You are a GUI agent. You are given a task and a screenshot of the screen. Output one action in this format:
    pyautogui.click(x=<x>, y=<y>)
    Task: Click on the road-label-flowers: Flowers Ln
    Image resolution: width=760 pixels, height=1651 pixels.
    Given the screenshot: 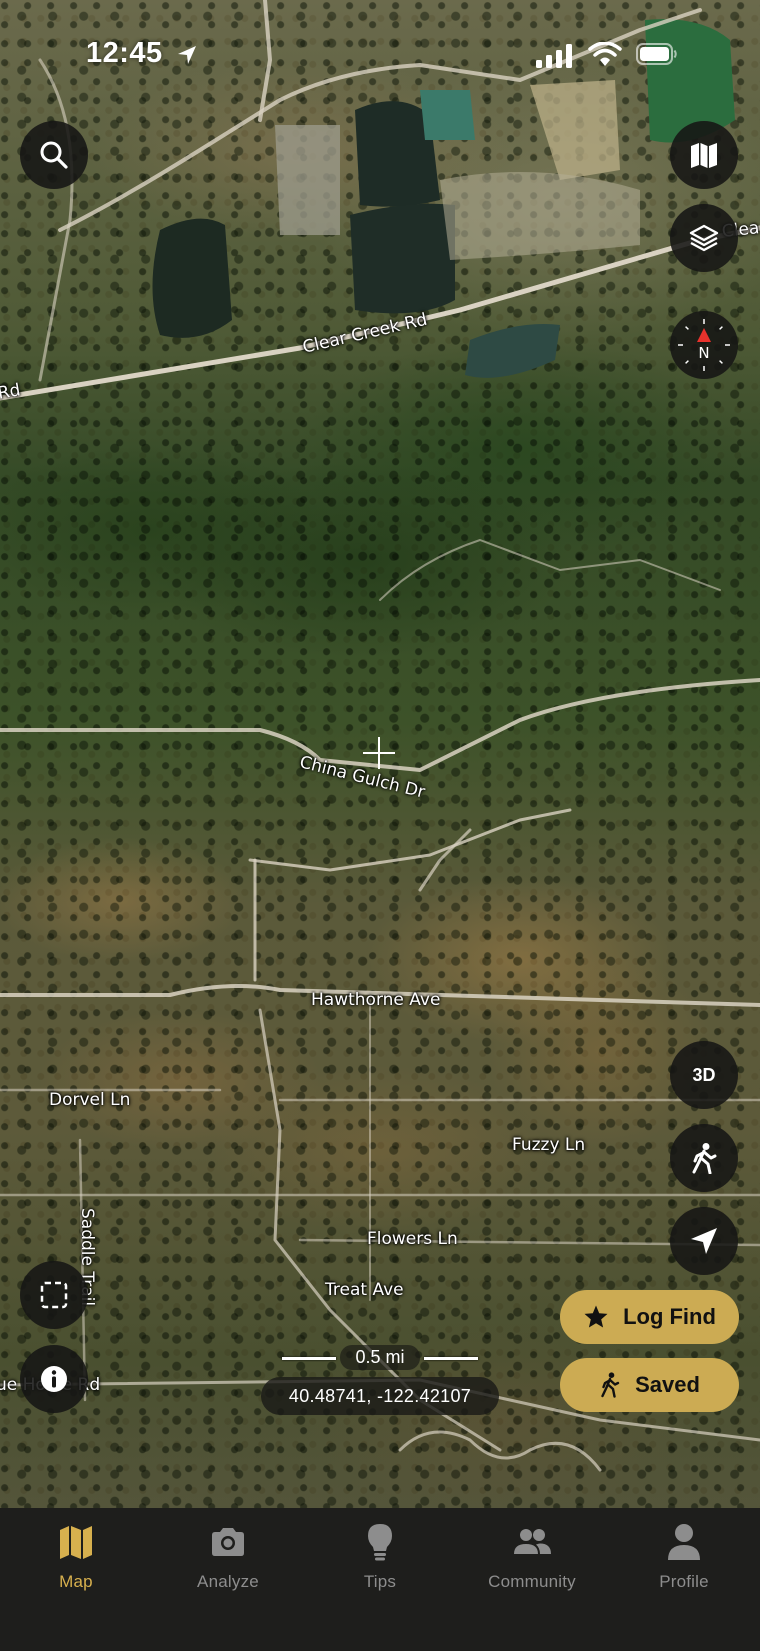 What is the action you would take?
    pyautogui.click(x=412, y=1239)
    